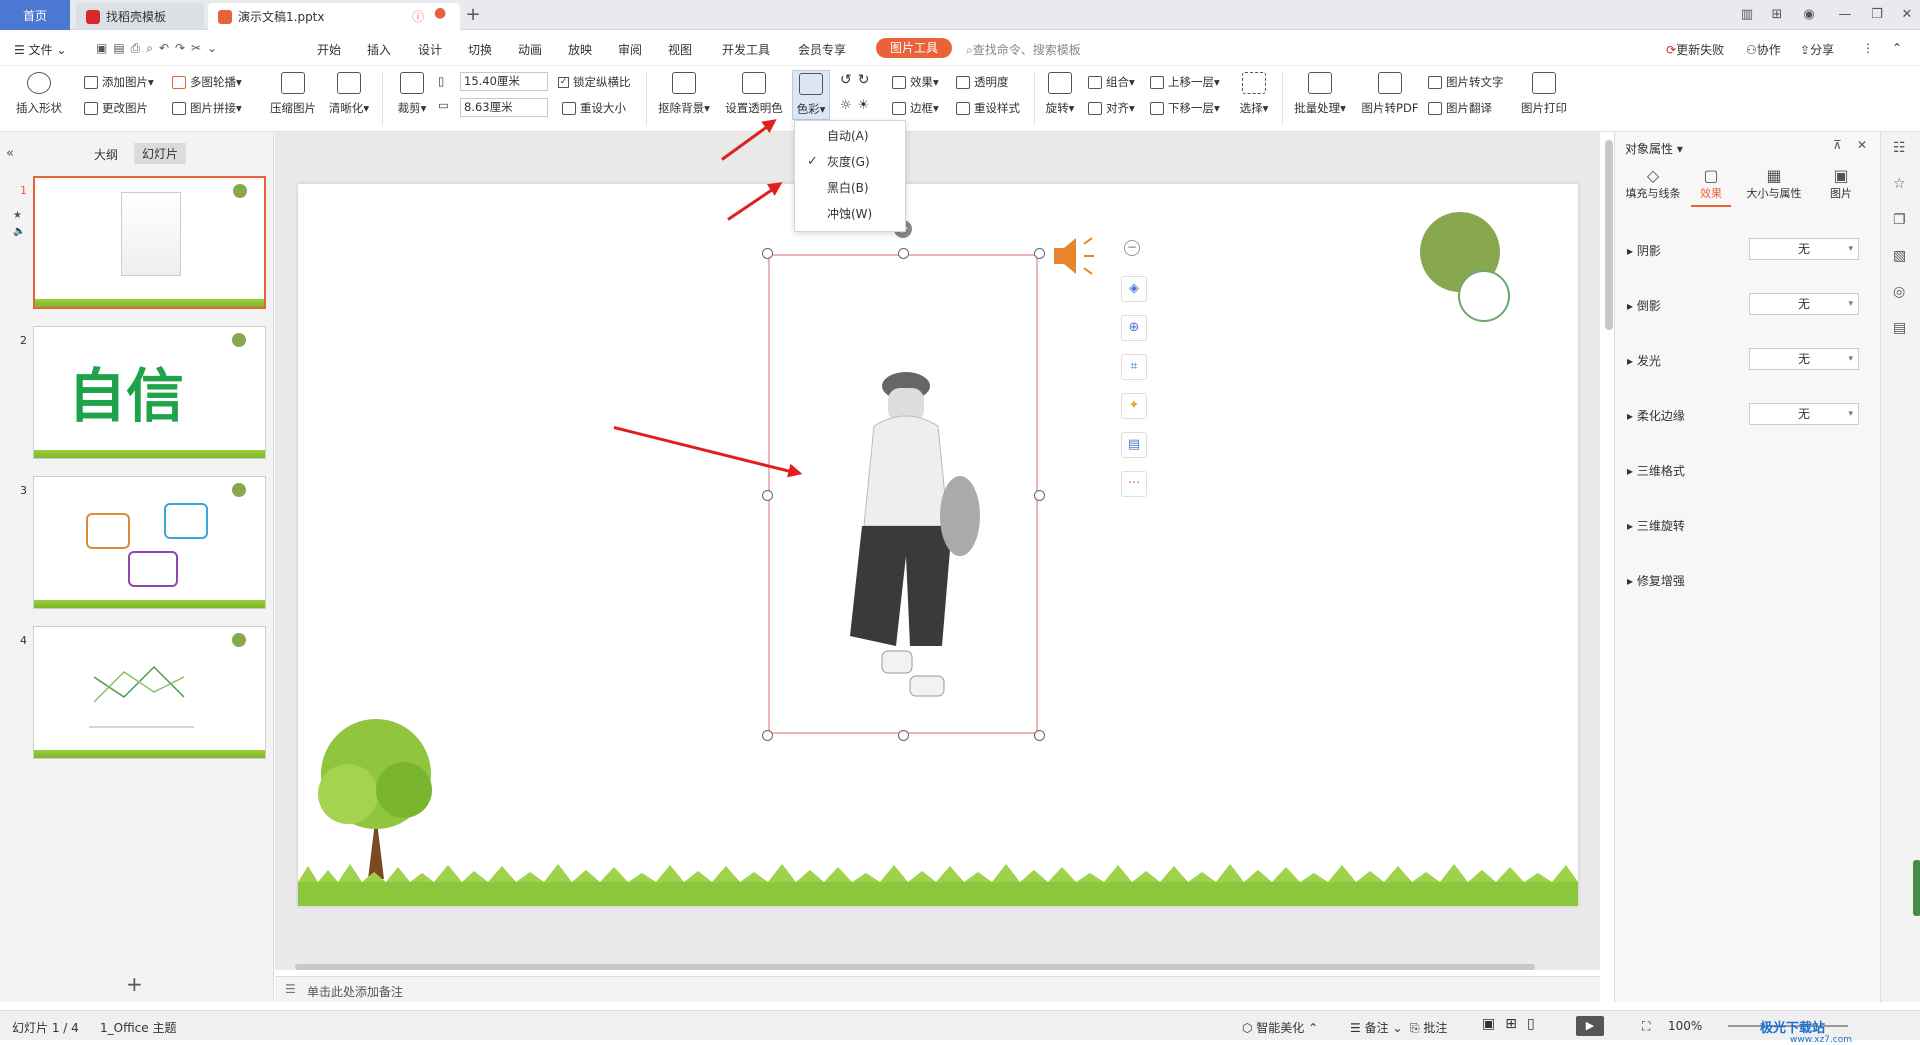 The width and height of the screenshot is (1920, 1045). Describe the element at coordinates (1897, 48) in the screenshot. I see `collapse-ribbon-icon: ⌃` at that location.